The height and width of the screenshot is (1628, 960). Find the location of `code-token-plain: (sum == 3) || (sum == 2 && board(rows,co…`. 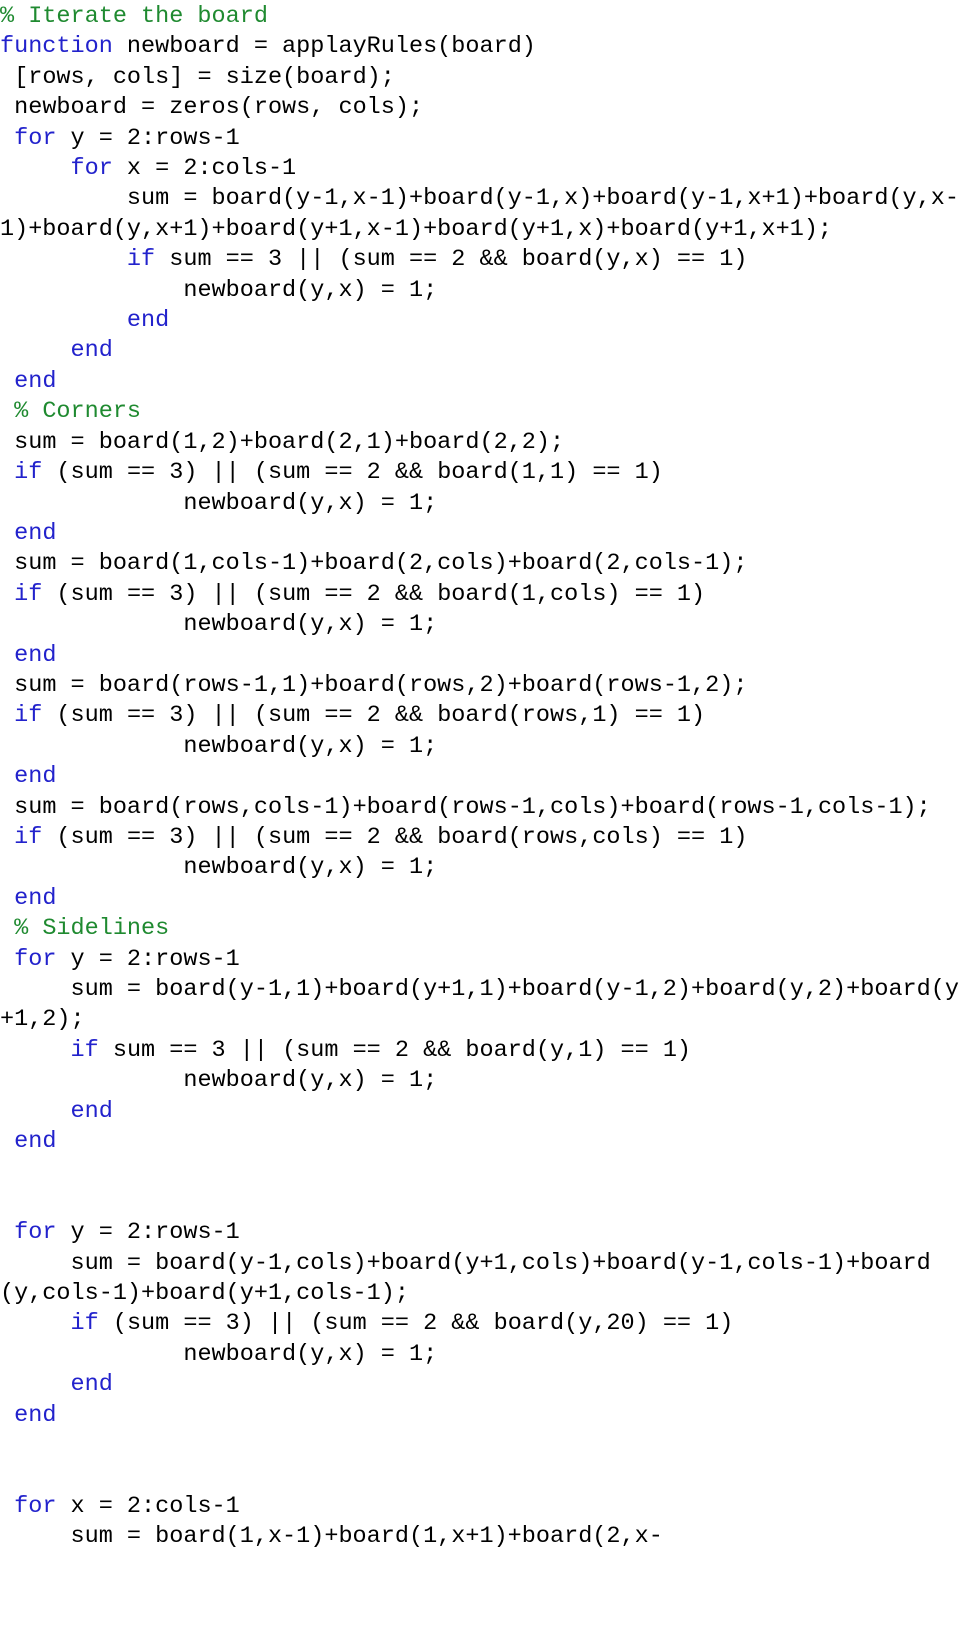

code-token-plain: (sum == 3) || (sum == 2 && board(rows,co… is located at coordinates (395, 837).